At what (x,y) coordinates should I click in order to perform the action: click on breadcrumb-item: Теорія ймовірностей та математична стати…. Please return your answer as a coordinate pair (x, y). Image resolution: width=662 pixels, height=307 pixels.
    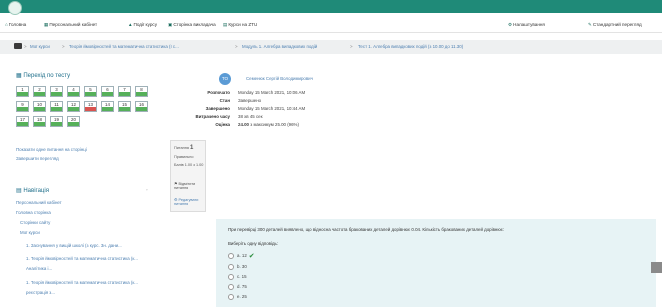
    Looking at the image, I should click on (124, 46).